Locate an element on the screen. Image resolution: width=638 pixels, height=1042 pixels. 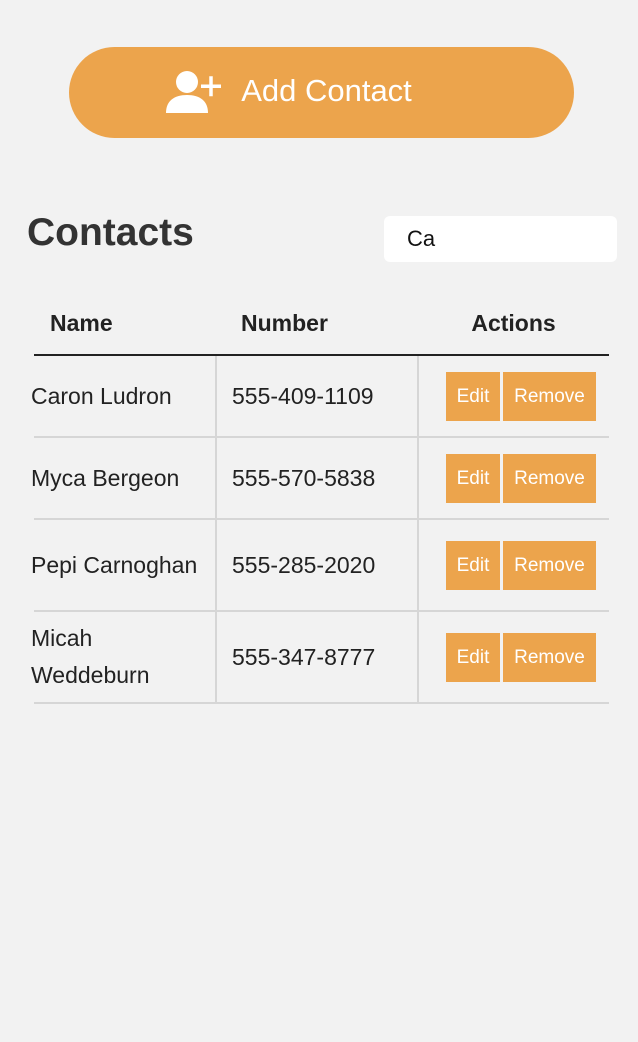
column-header-number: Number is located at coordinates (317, 324).